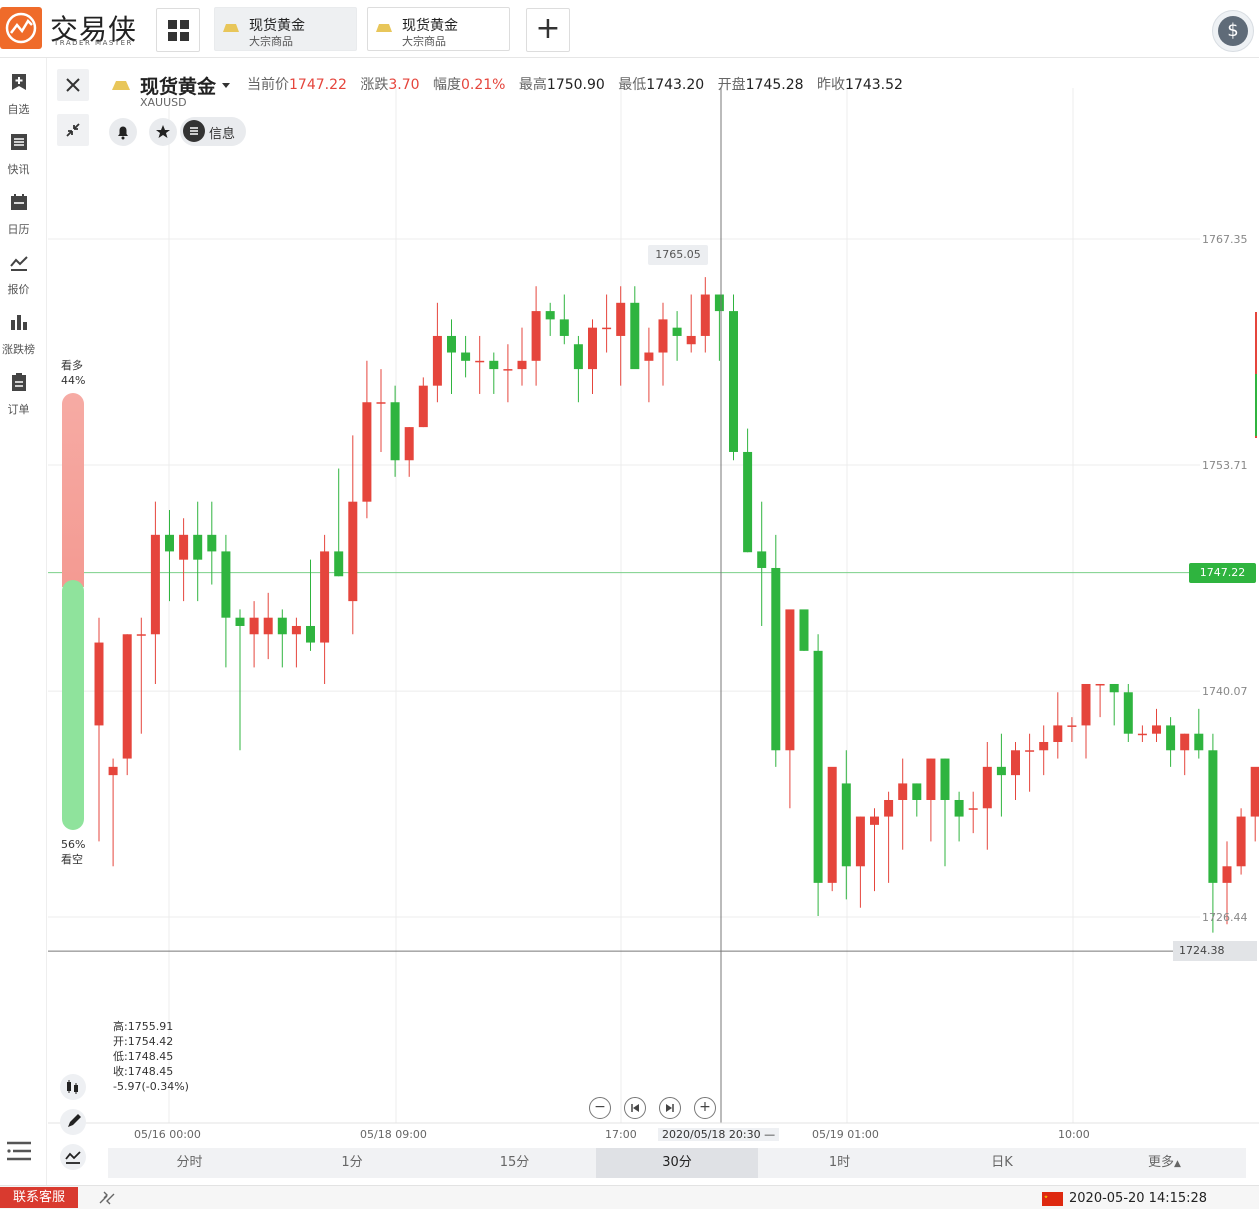 The image size is (1259, 1211). Describe the element at coordinates (600, 1108) in the screenshot. I see `zoom-out-button: −` at that location.